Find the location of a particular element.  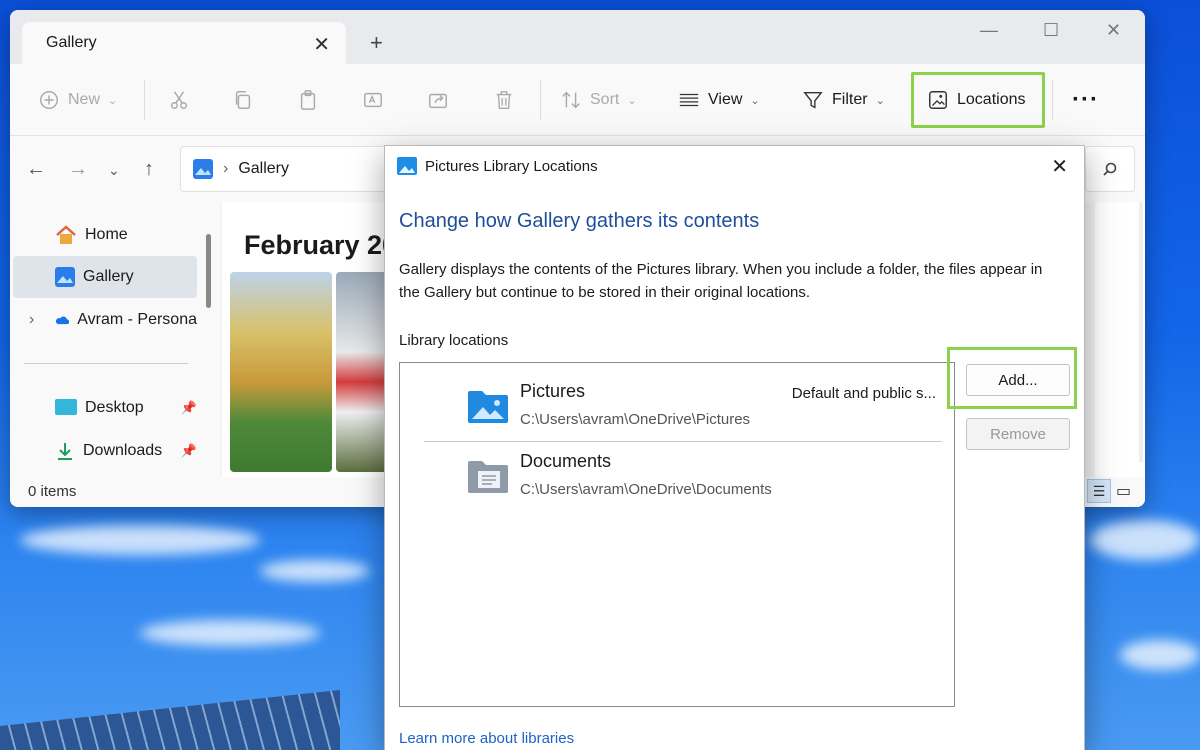

sort-label: Sort is located at coordinates (605, 99).